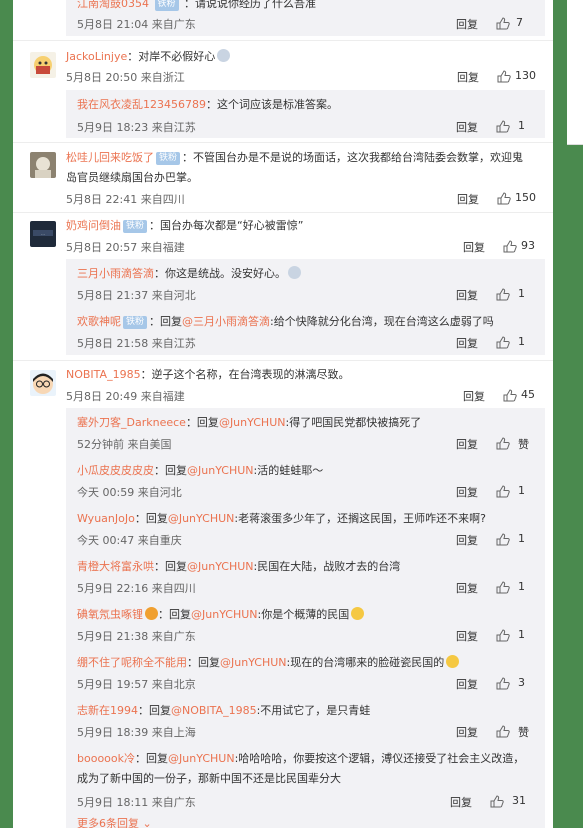 The height and width of the screenshot is (828, 583). What do you see at coordinates (115, 470) in the screenshot?
I see `reply-user: 小瓜皮皮皮皮皮` at bounding box center [115, 470].